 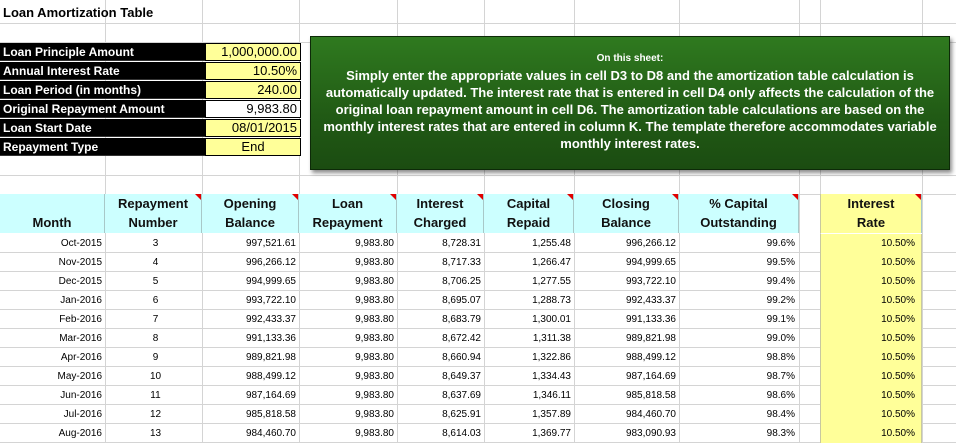 I want to click on cell-repayment-number: 8, so click(x=153, y=338).